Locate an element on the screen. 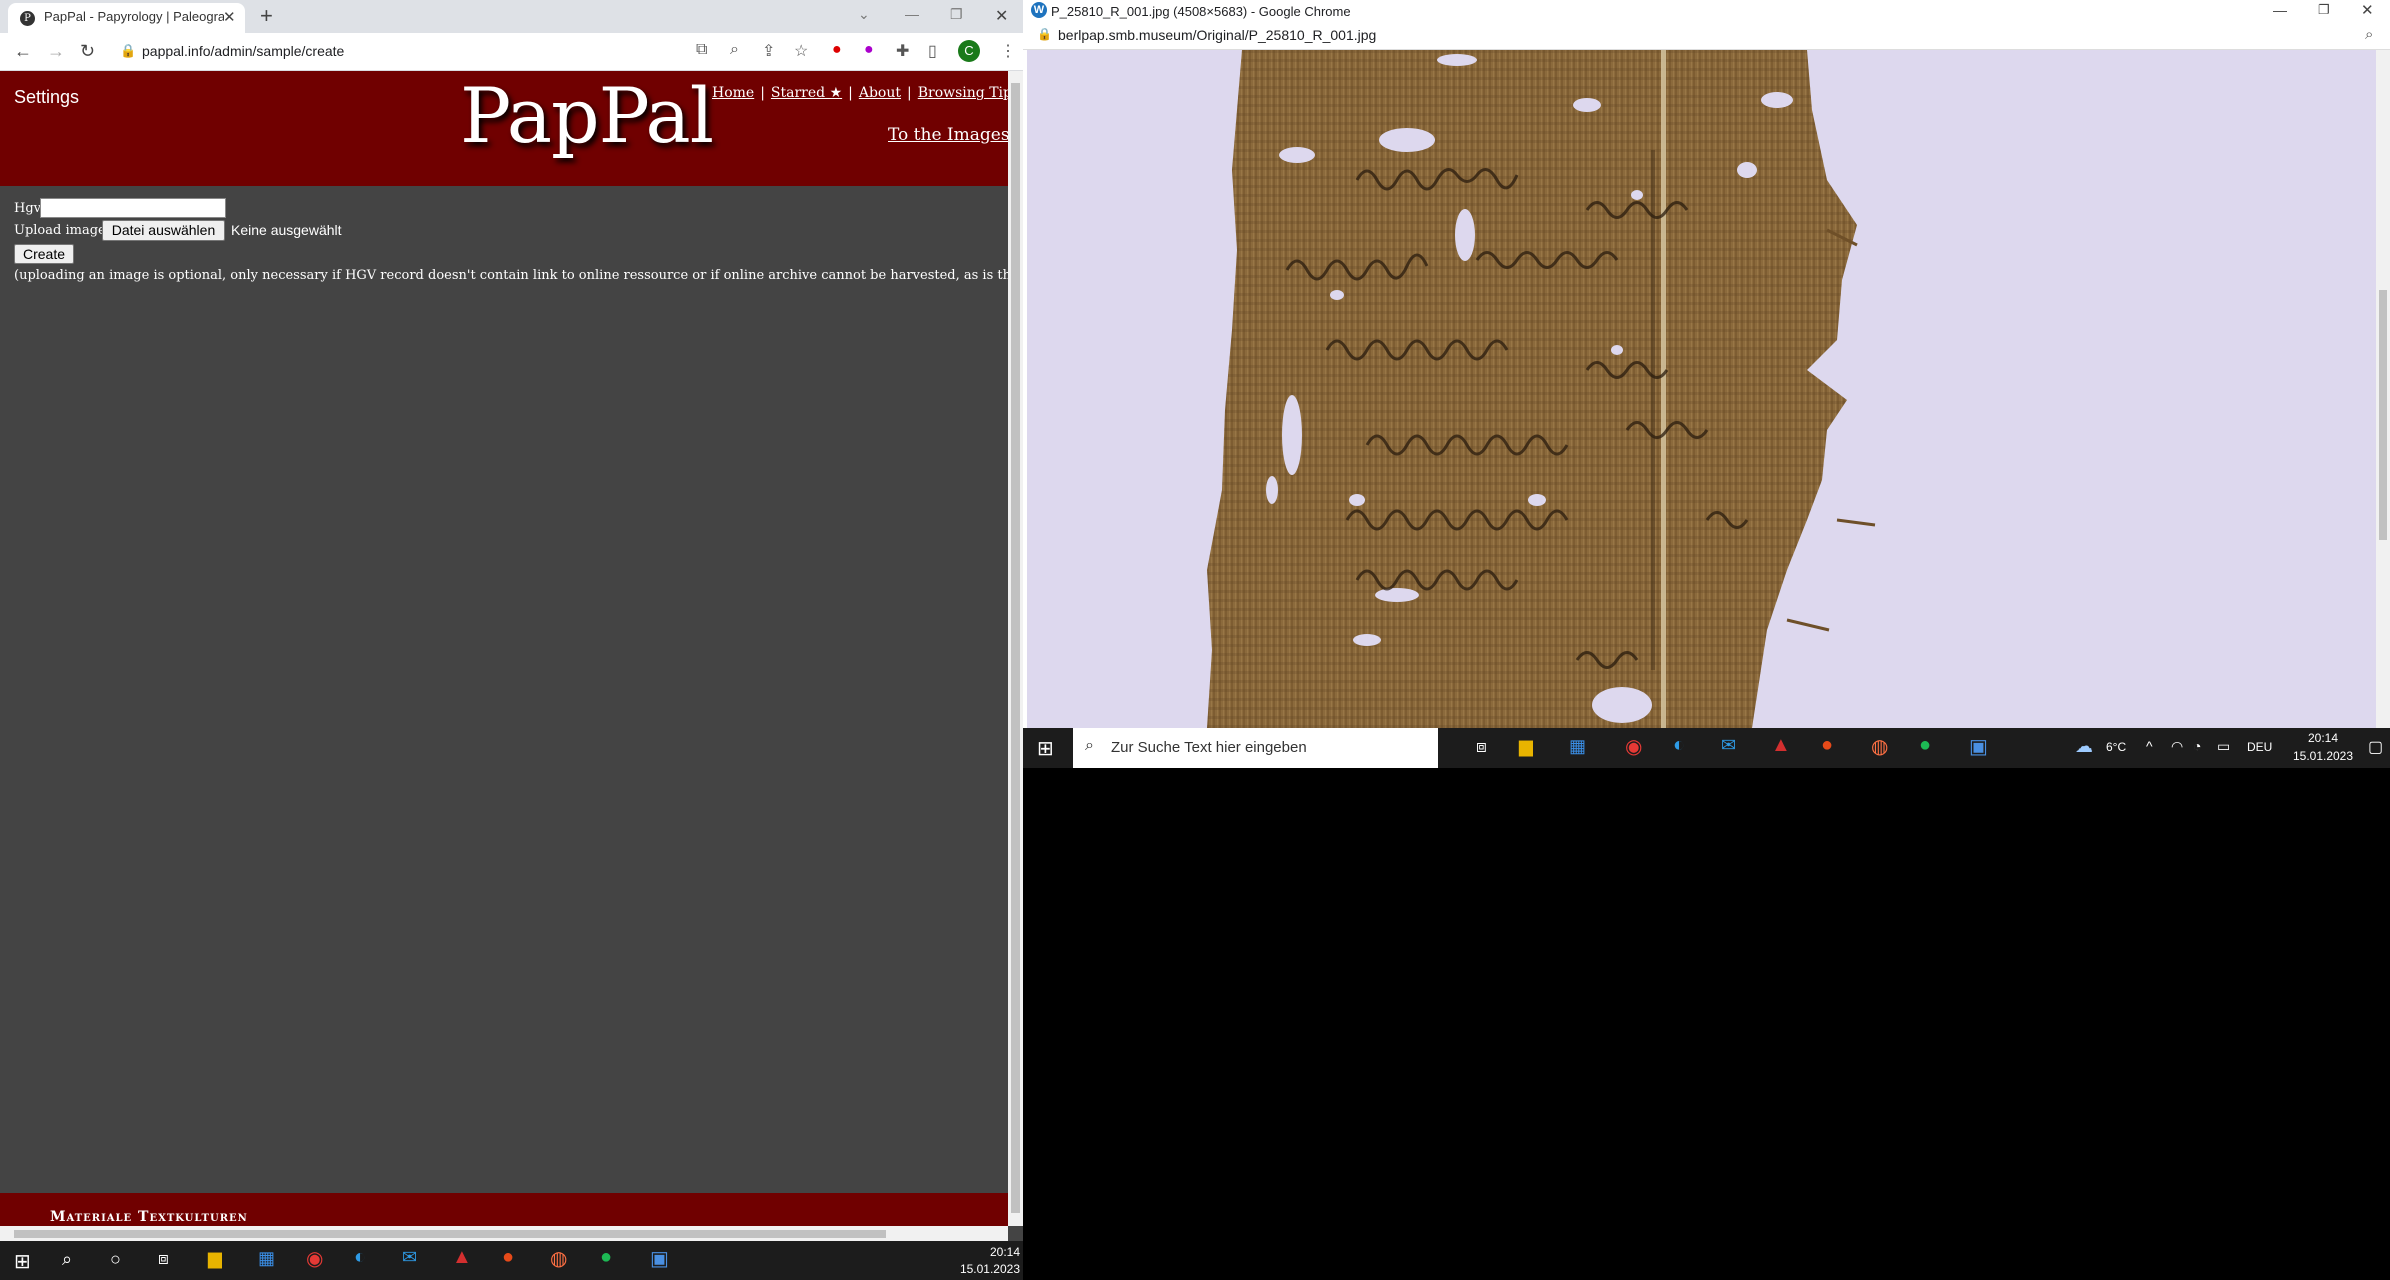  extensions-puzzle-icon: ✚ is located at coordinates (902, 51).